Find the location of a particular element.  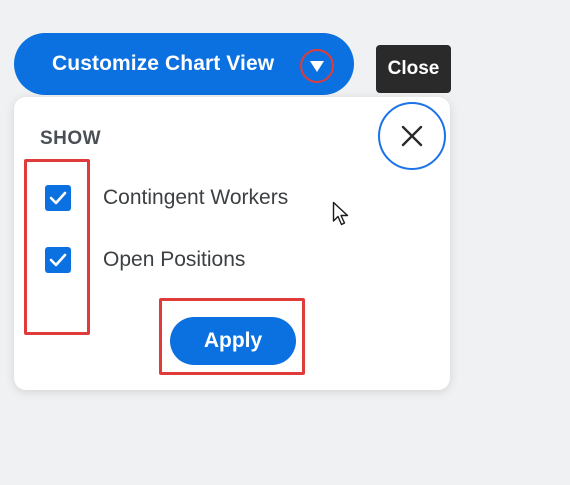

close-tooltip-text: Close is located at coordinates (413, 68).